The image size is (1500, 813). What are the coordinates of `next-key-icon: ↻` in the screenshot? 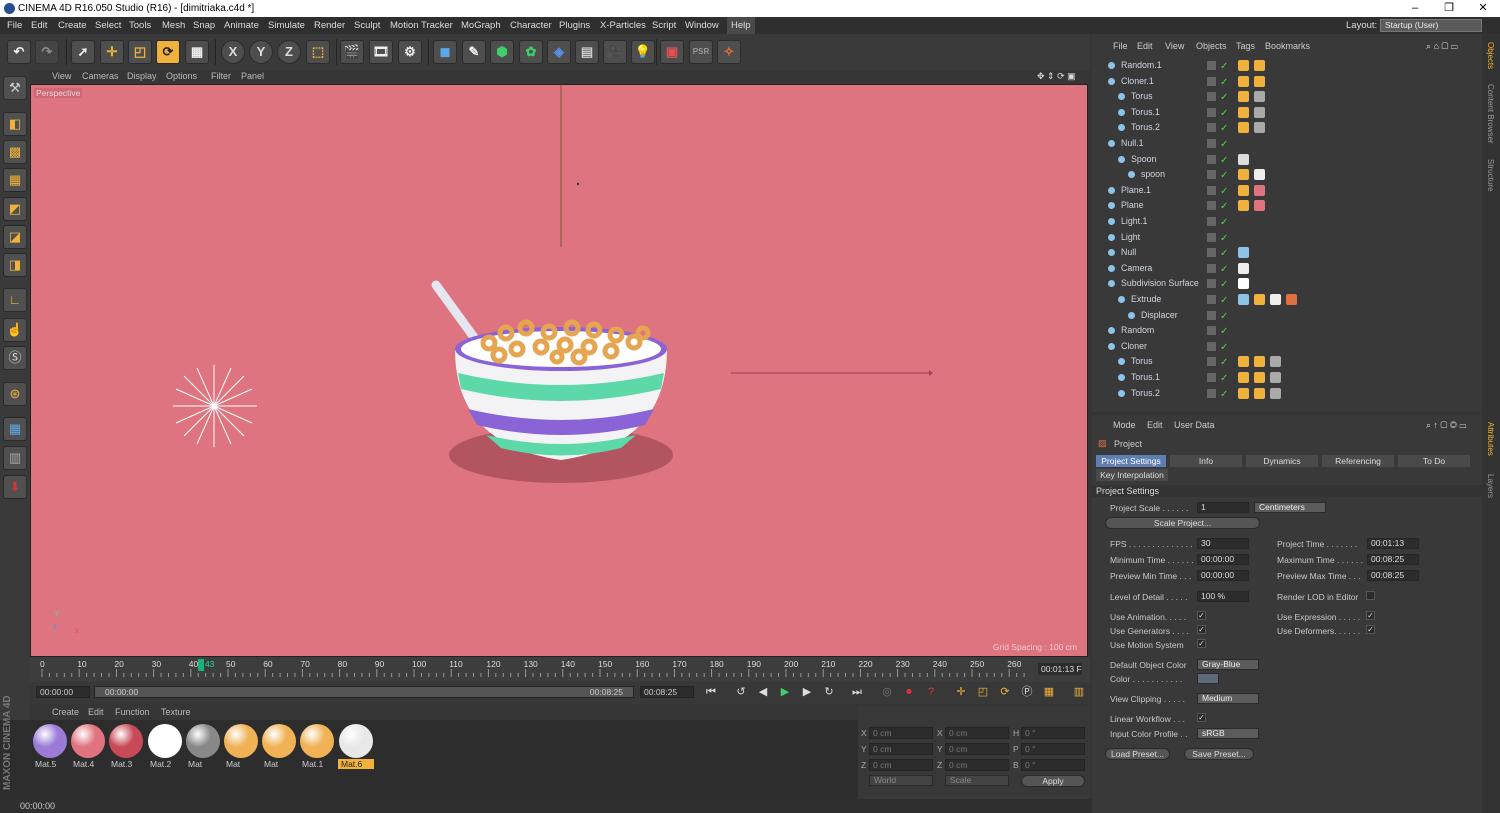 It's located at (829, 692).